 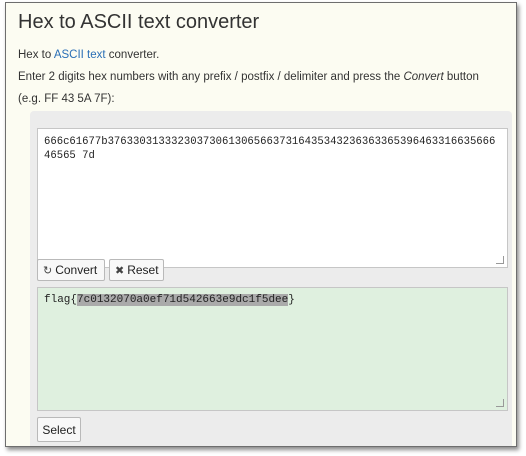 What do you see at coordinates (80, 55) in the screenshot?
I see `ascii-text-link: ASCII text` at bounding box center [80, 55].